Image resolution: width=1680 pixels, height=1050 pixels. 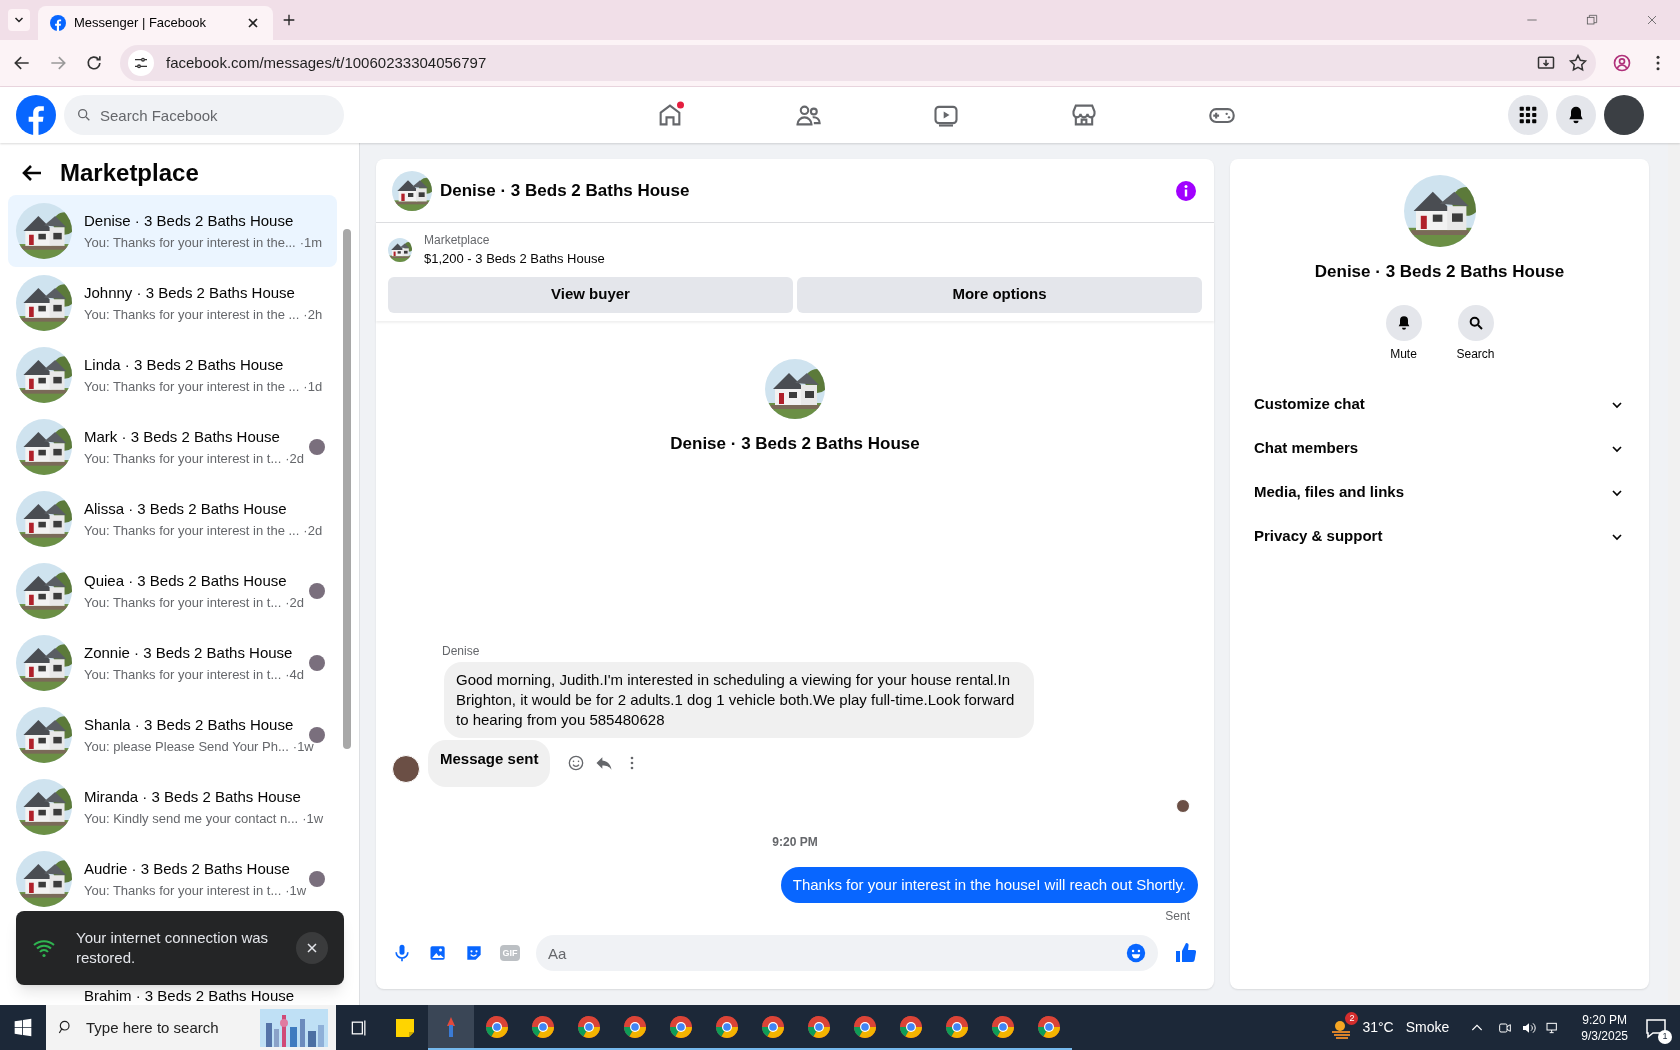 I want to click on conversation-name: Alissa · 3 Beds 2 Baths House, so click(x=186, y=509).